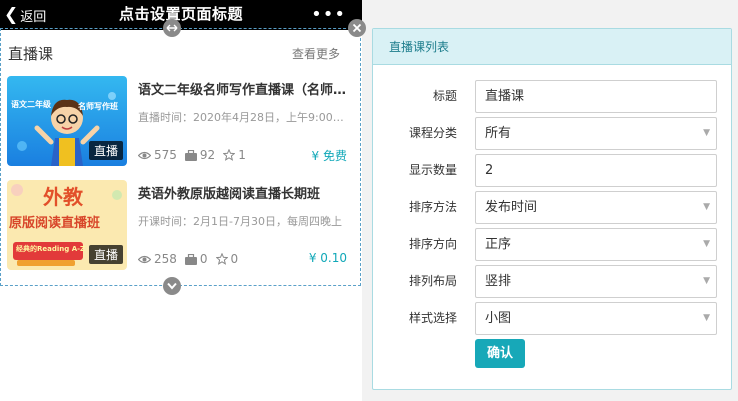 The height and width of the screenshot is (401, 738). I want to click on stars-stat: 0, so click(227, 259).